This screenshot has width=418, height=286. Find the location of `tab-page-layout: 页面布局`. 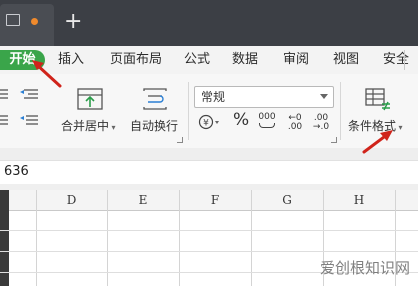

tab-page-layout: 页面布局 is located at coordinates (136, 60).